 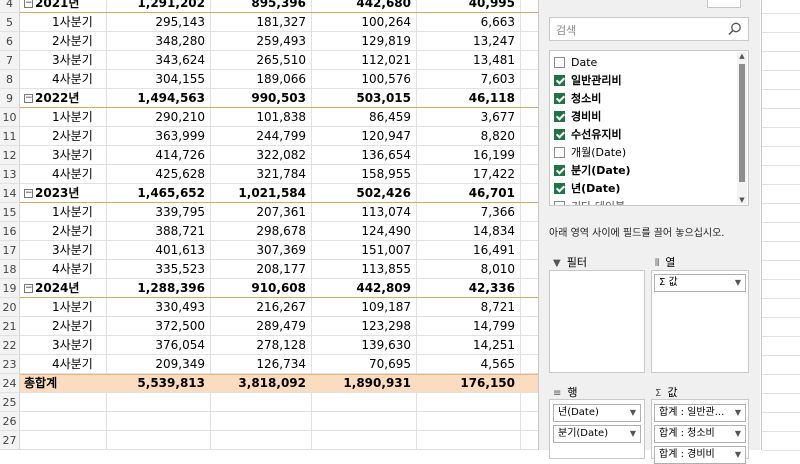 What do you see at coordinates (386, 155) in the screenshot?
I see `value-cell: 136,654` at bounding box center [386, 155].